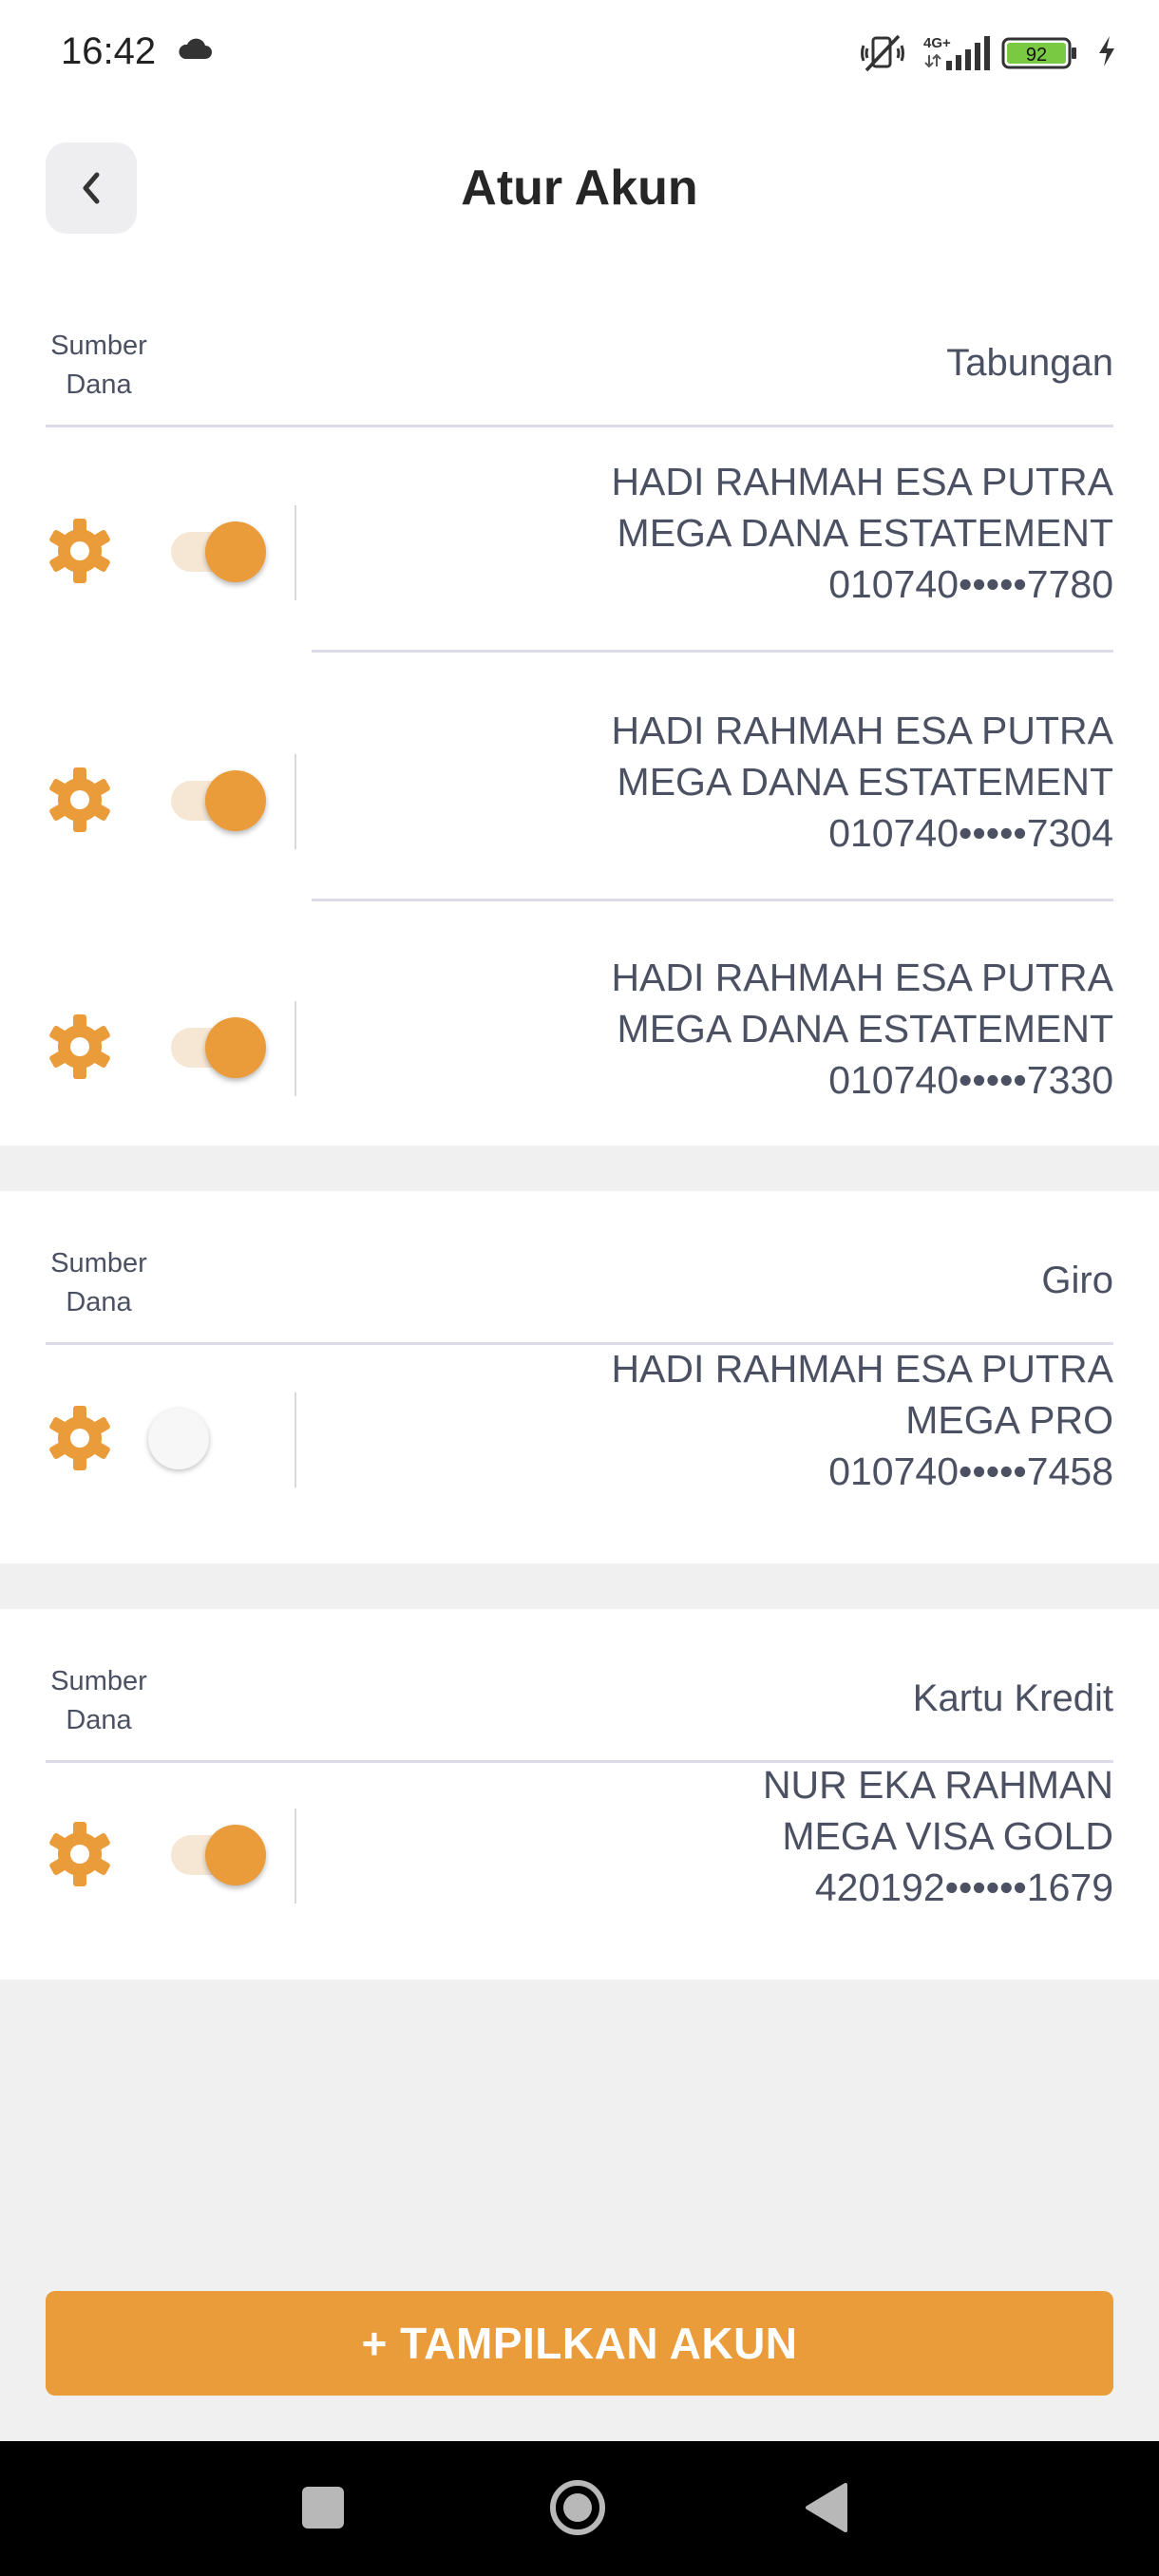 This screenshot has width=1159, height=2576. Describe the element at coordinates (1009, 1420) in the screenshot. I see `account-product: MEGA PRO` at that location.